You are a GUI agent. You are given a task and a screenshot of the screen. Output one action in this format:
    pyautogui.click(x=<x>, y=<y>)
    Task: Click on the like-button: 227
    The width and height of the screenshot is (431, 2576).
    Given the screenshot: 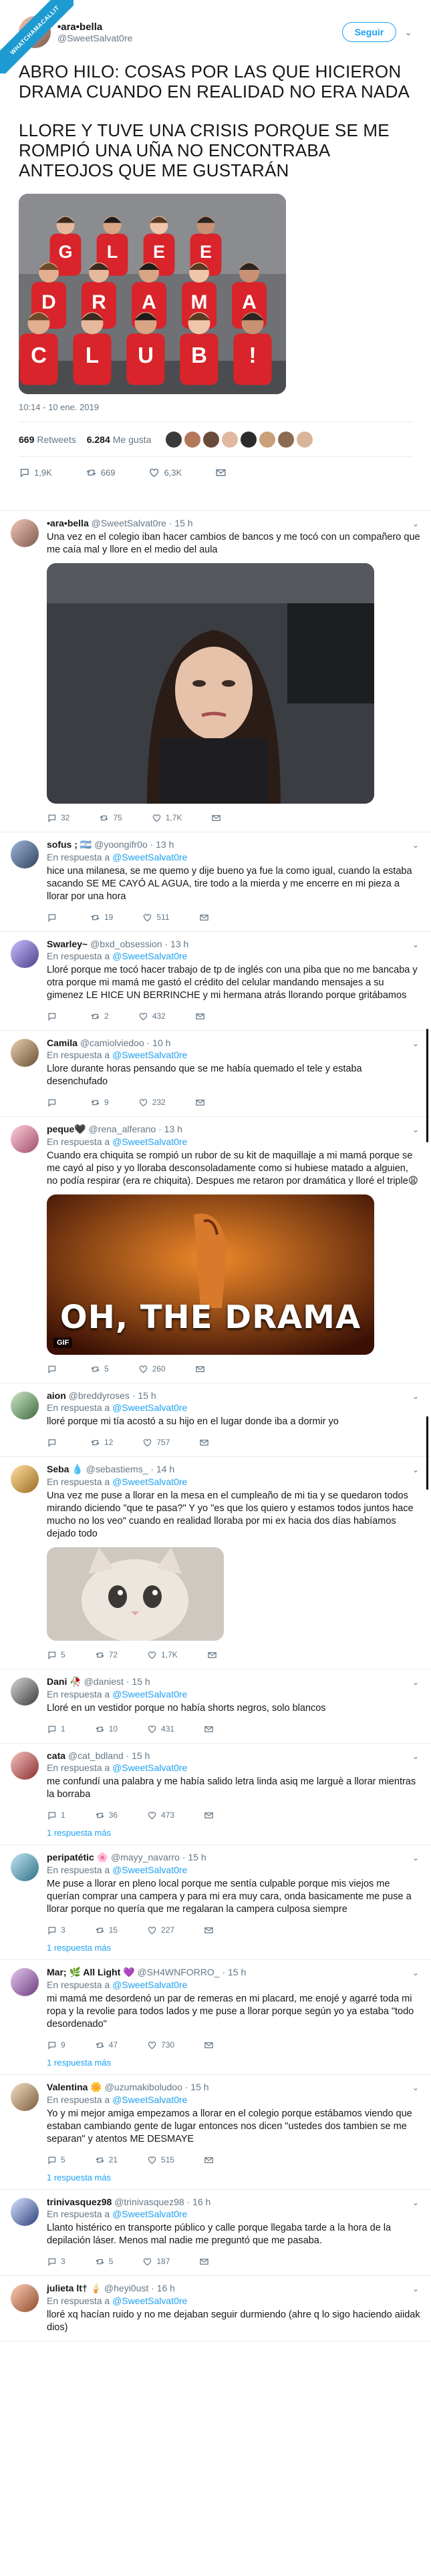 What is the action you would take?
    pyautogui.click(x=160, y=1930)
    